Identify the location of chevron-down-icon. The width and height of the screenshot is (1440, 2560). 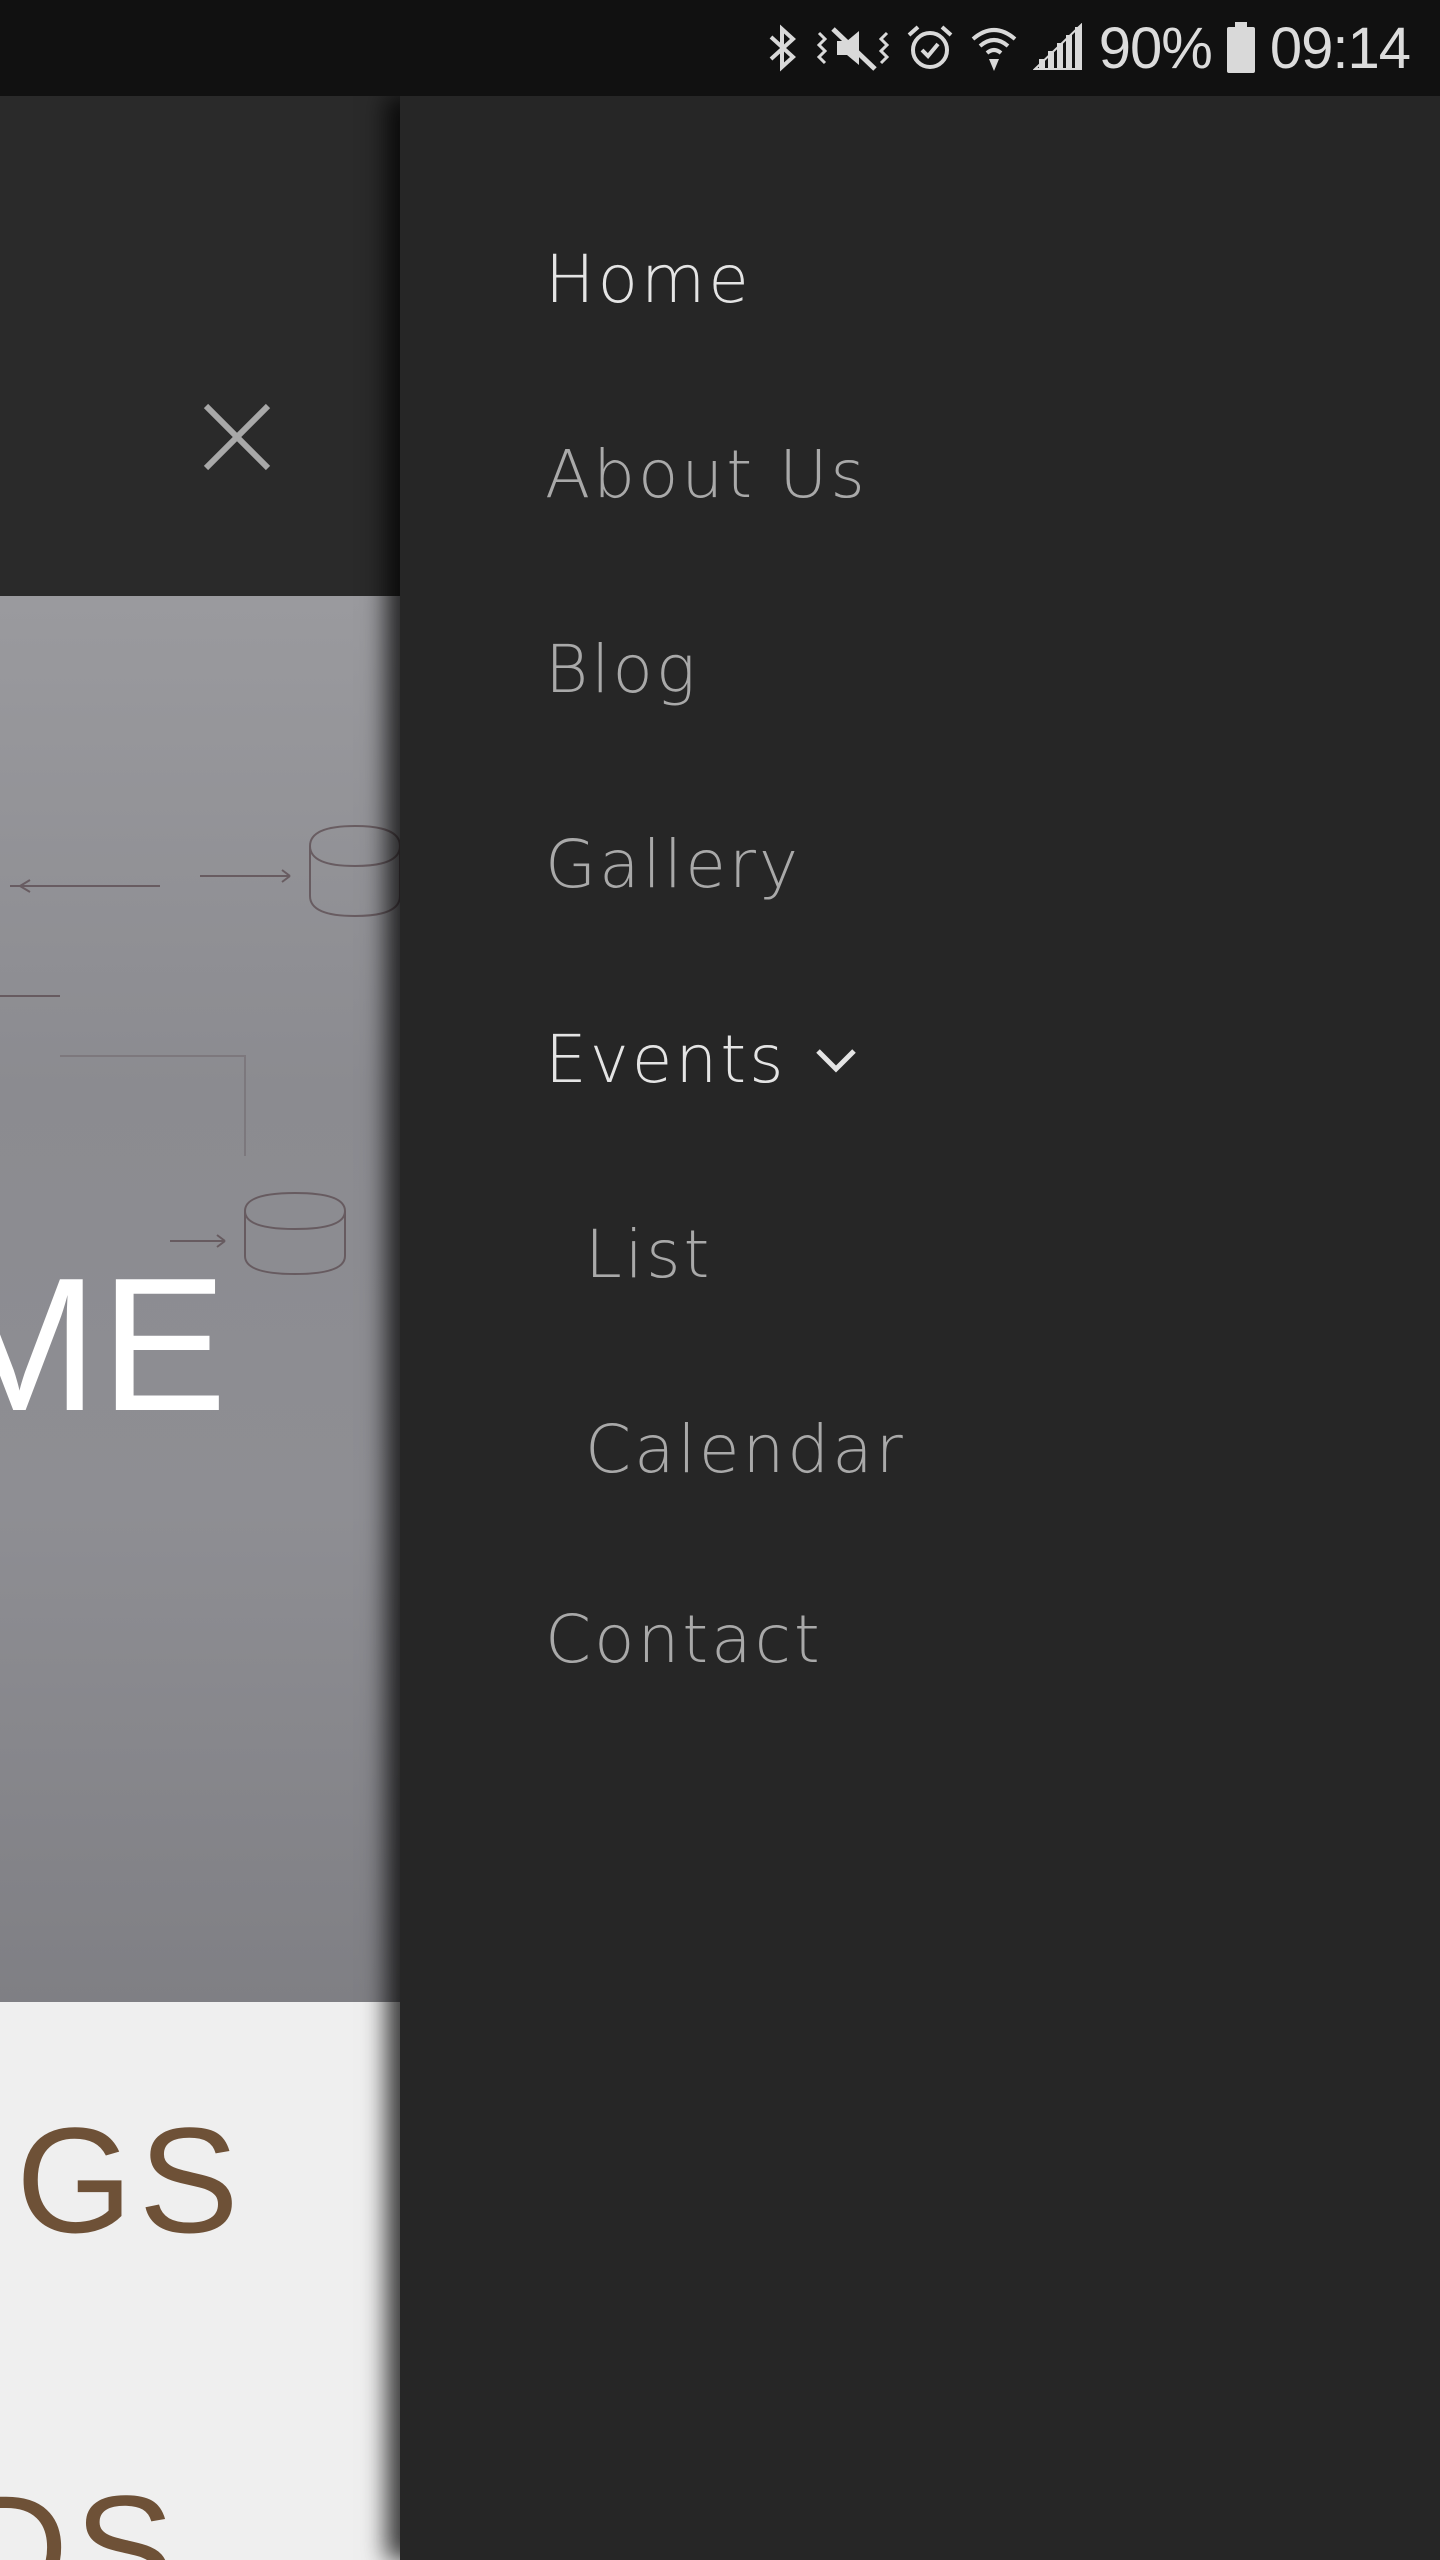
(836, 1060).